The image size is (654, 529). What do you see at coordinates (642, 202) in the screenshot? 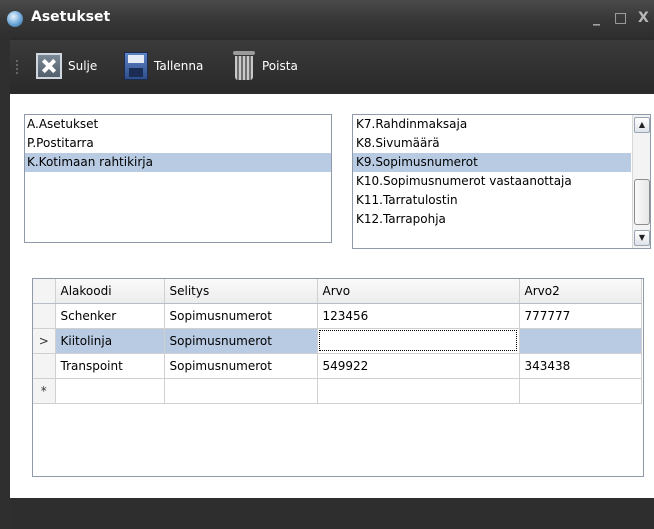
I see `scrollbar-thumb` at bounding box center [642, 202].